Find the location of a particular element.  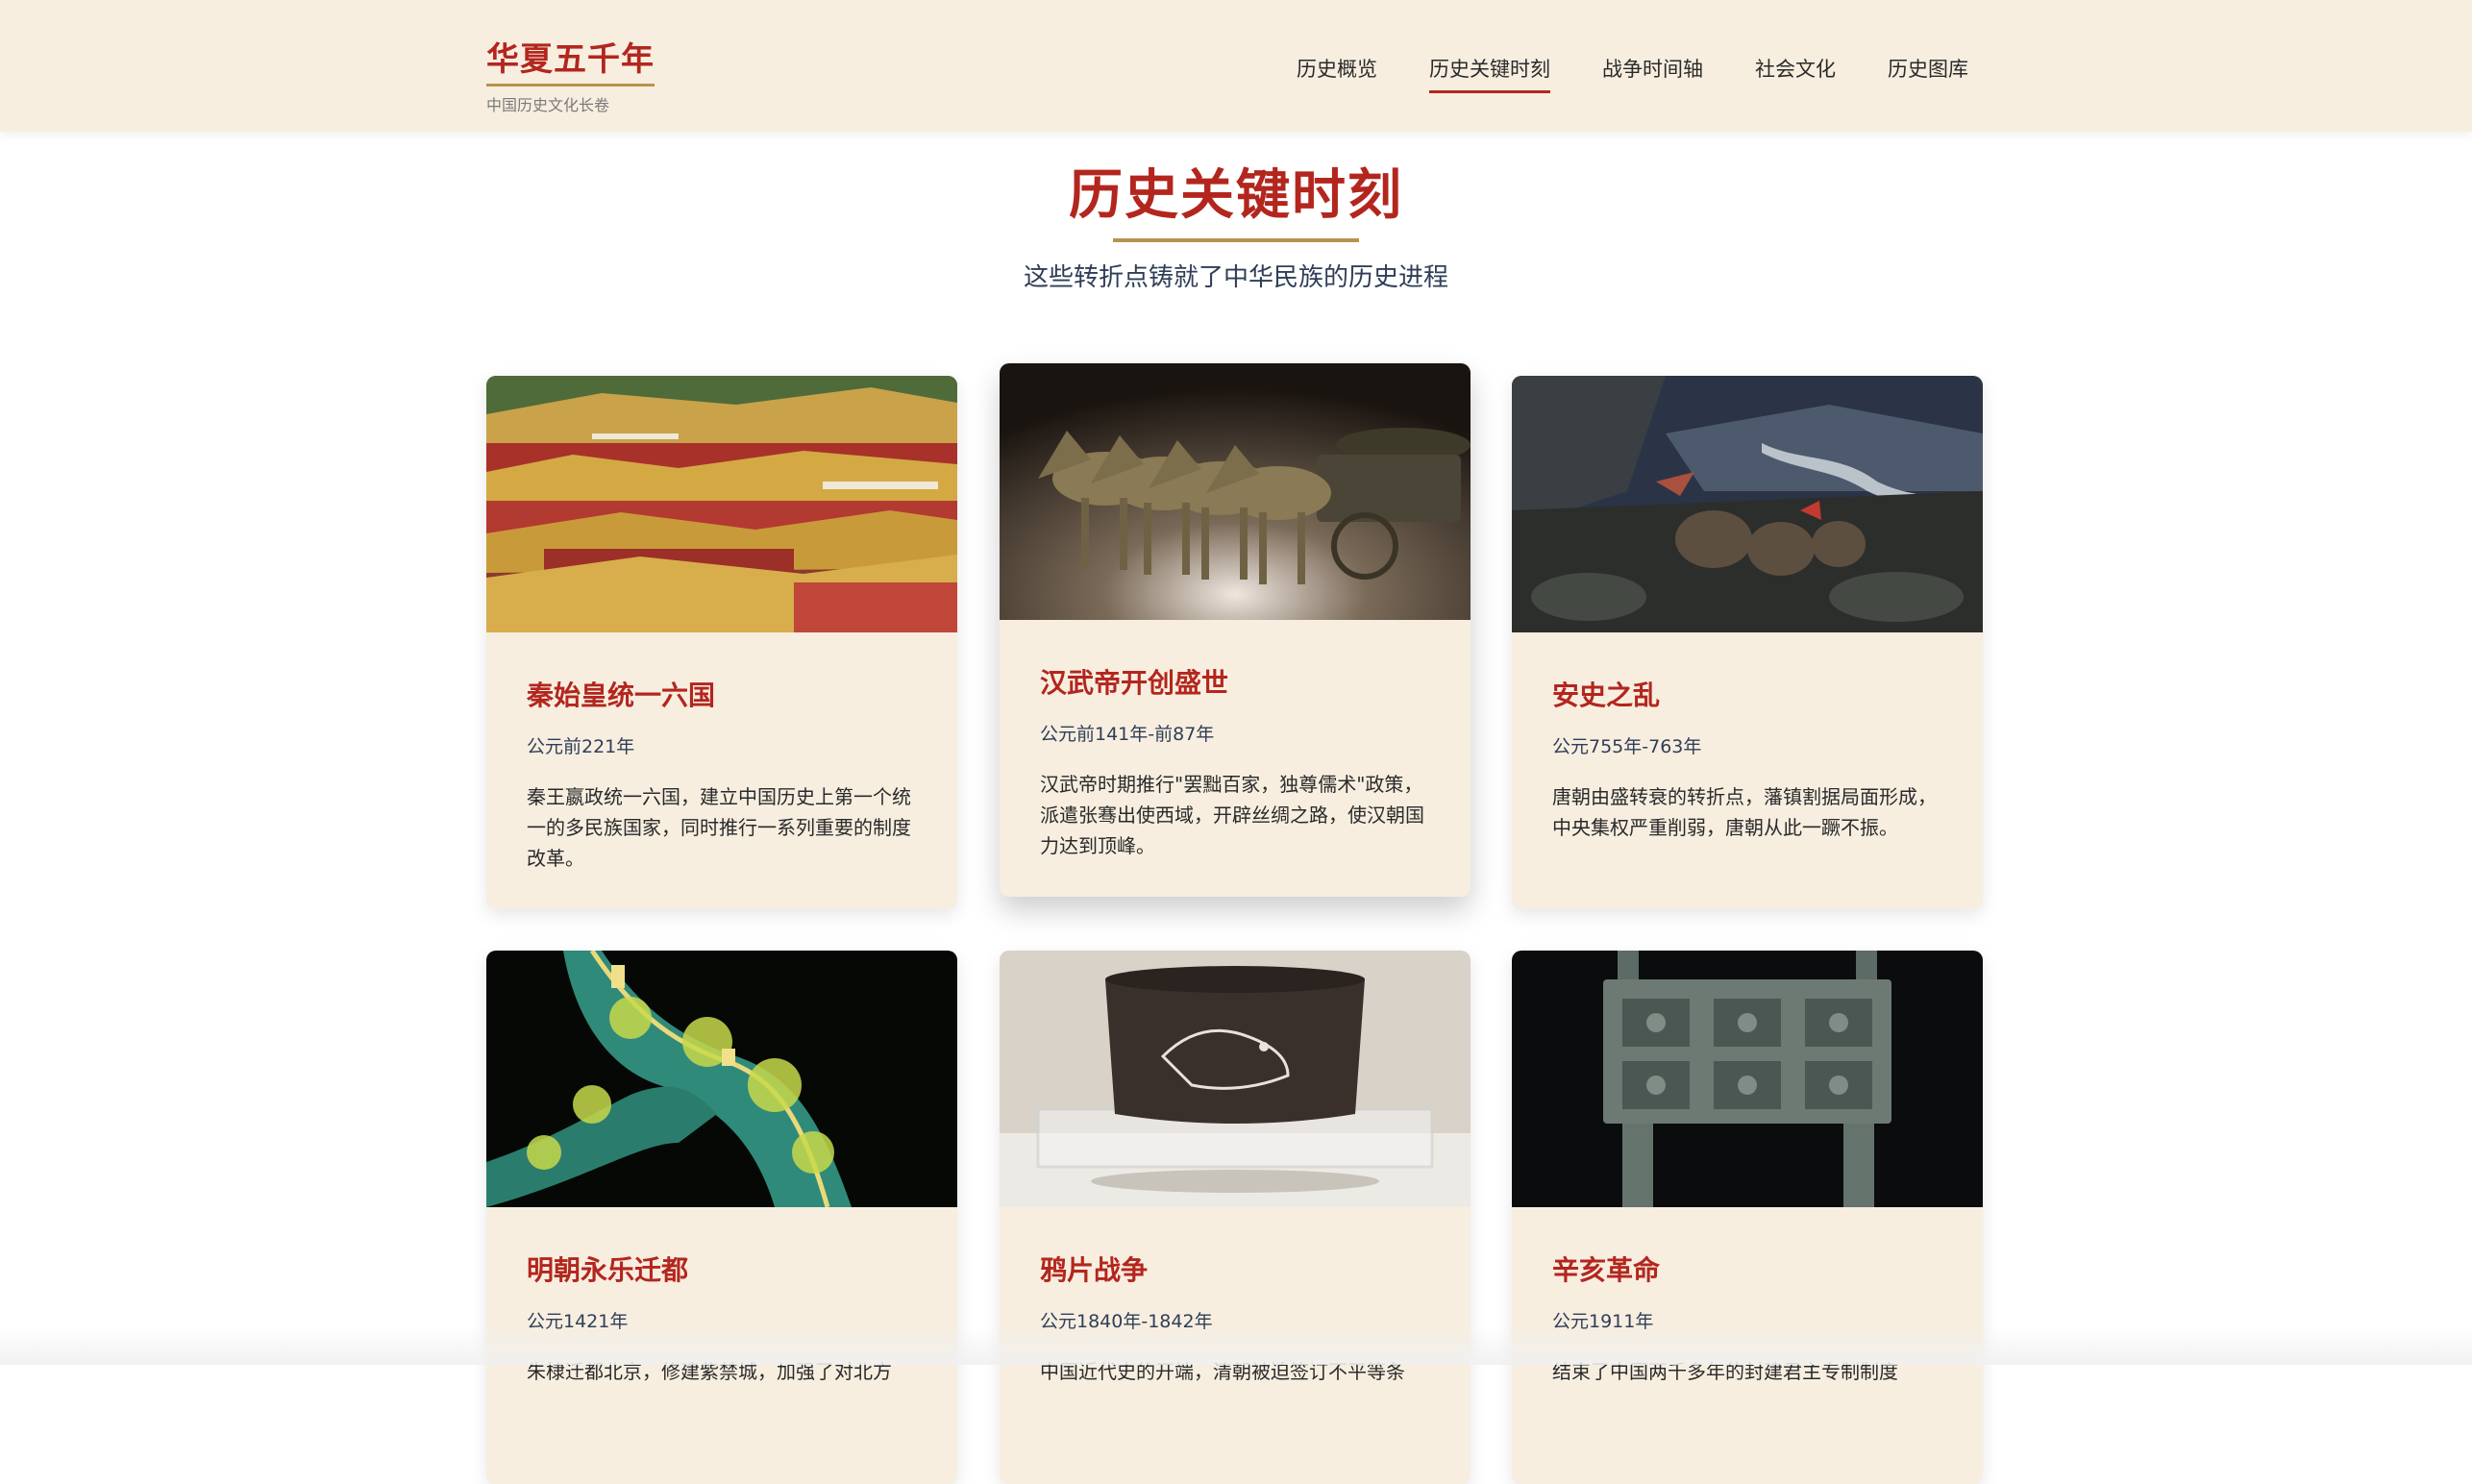

section-title: 历史关键时刻 is located at coordinates (1236, 195).